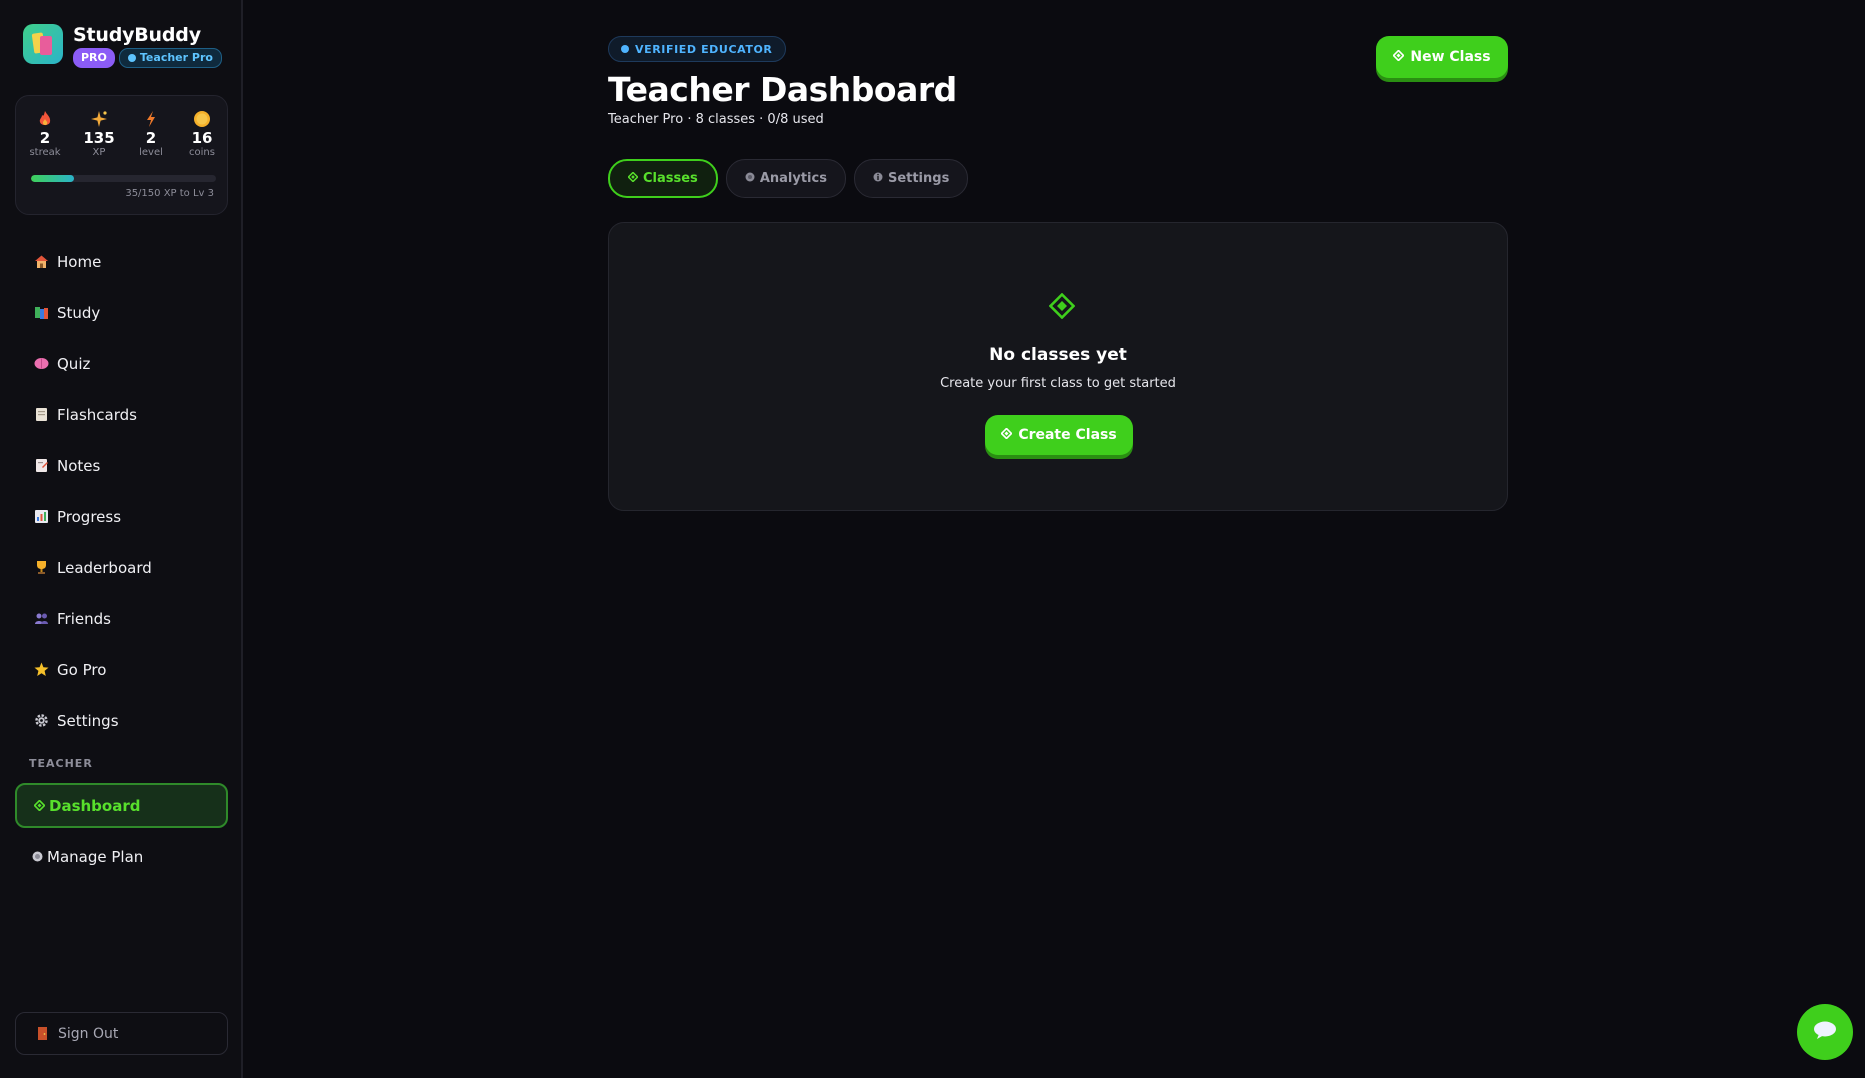 The width and height of the screenshot is (1865, 1078). What do you see at coordinates (121, 669) in the screenshot?
I see `sidebar-item-go-pro: Go Pro` at bounding box center [121, 669].